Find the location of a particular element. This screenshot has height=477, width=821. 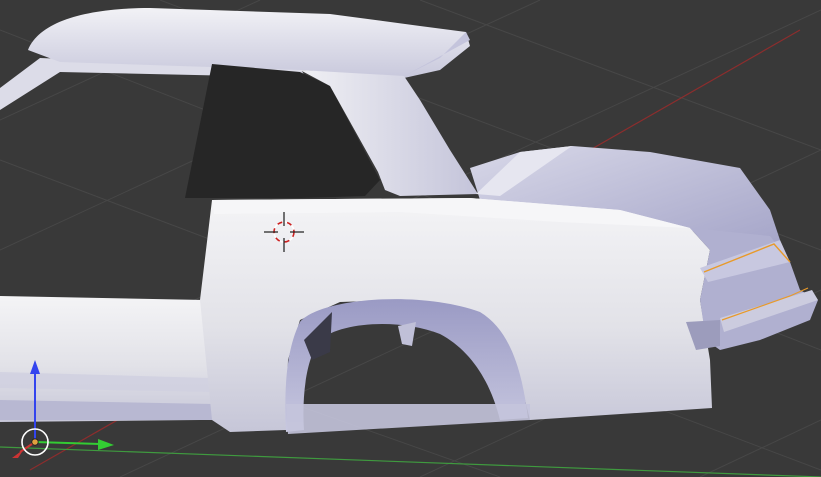

gizmo-center is located at coordinates (35, 442).